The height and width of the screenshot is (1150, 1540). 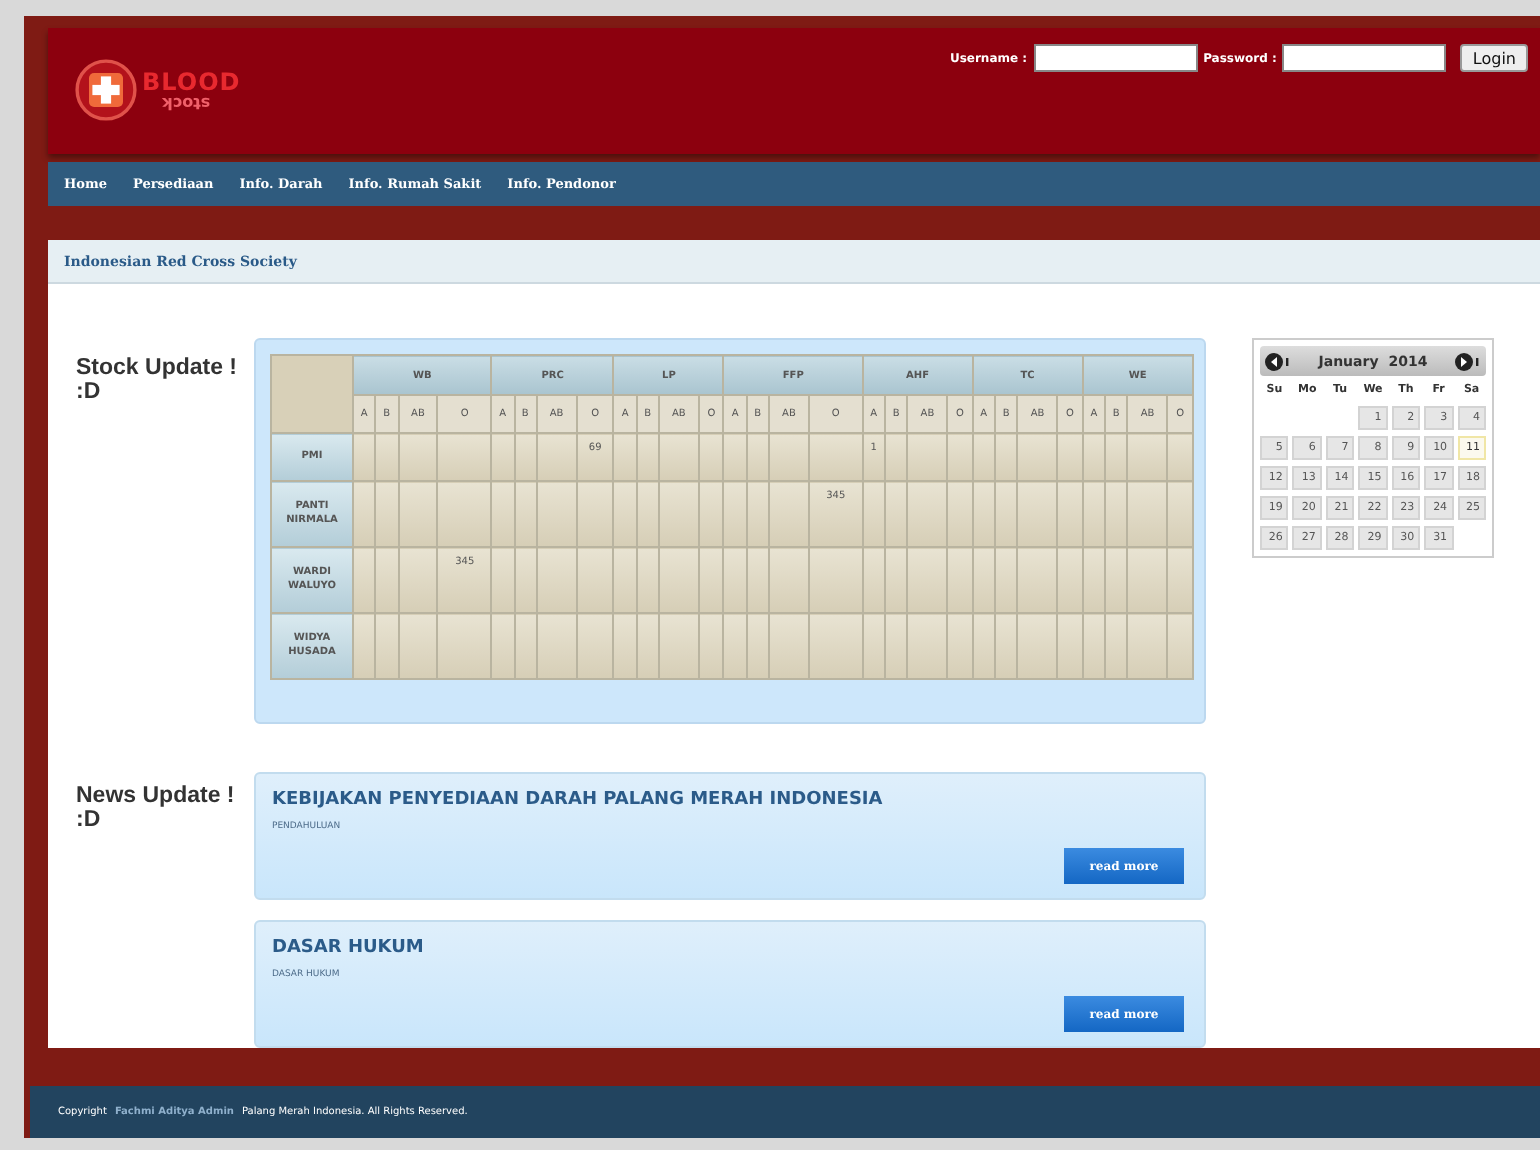 What do you see at coordinates (186, 102) in the screenshot?
I see `logo-text: stock` at bounding box center [186, 102].